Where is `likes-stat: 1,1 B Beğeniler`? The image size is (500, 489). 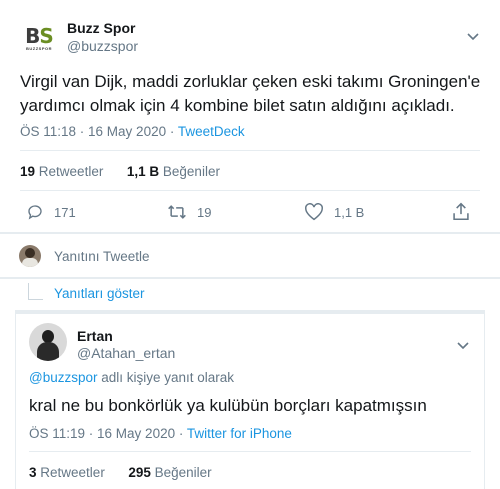
likes-stat: 1,1 B Beğeniler is located at coordinates (173, 171).